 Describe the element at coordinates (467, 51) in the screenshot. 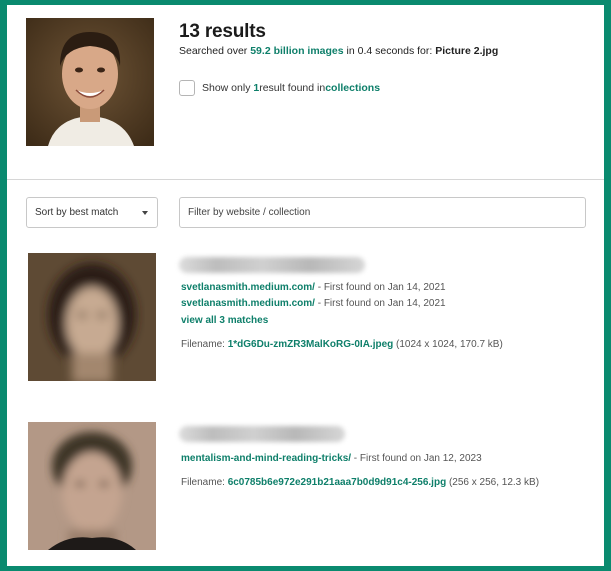

I see `query-filename: Picture 2.jpg` at that location.